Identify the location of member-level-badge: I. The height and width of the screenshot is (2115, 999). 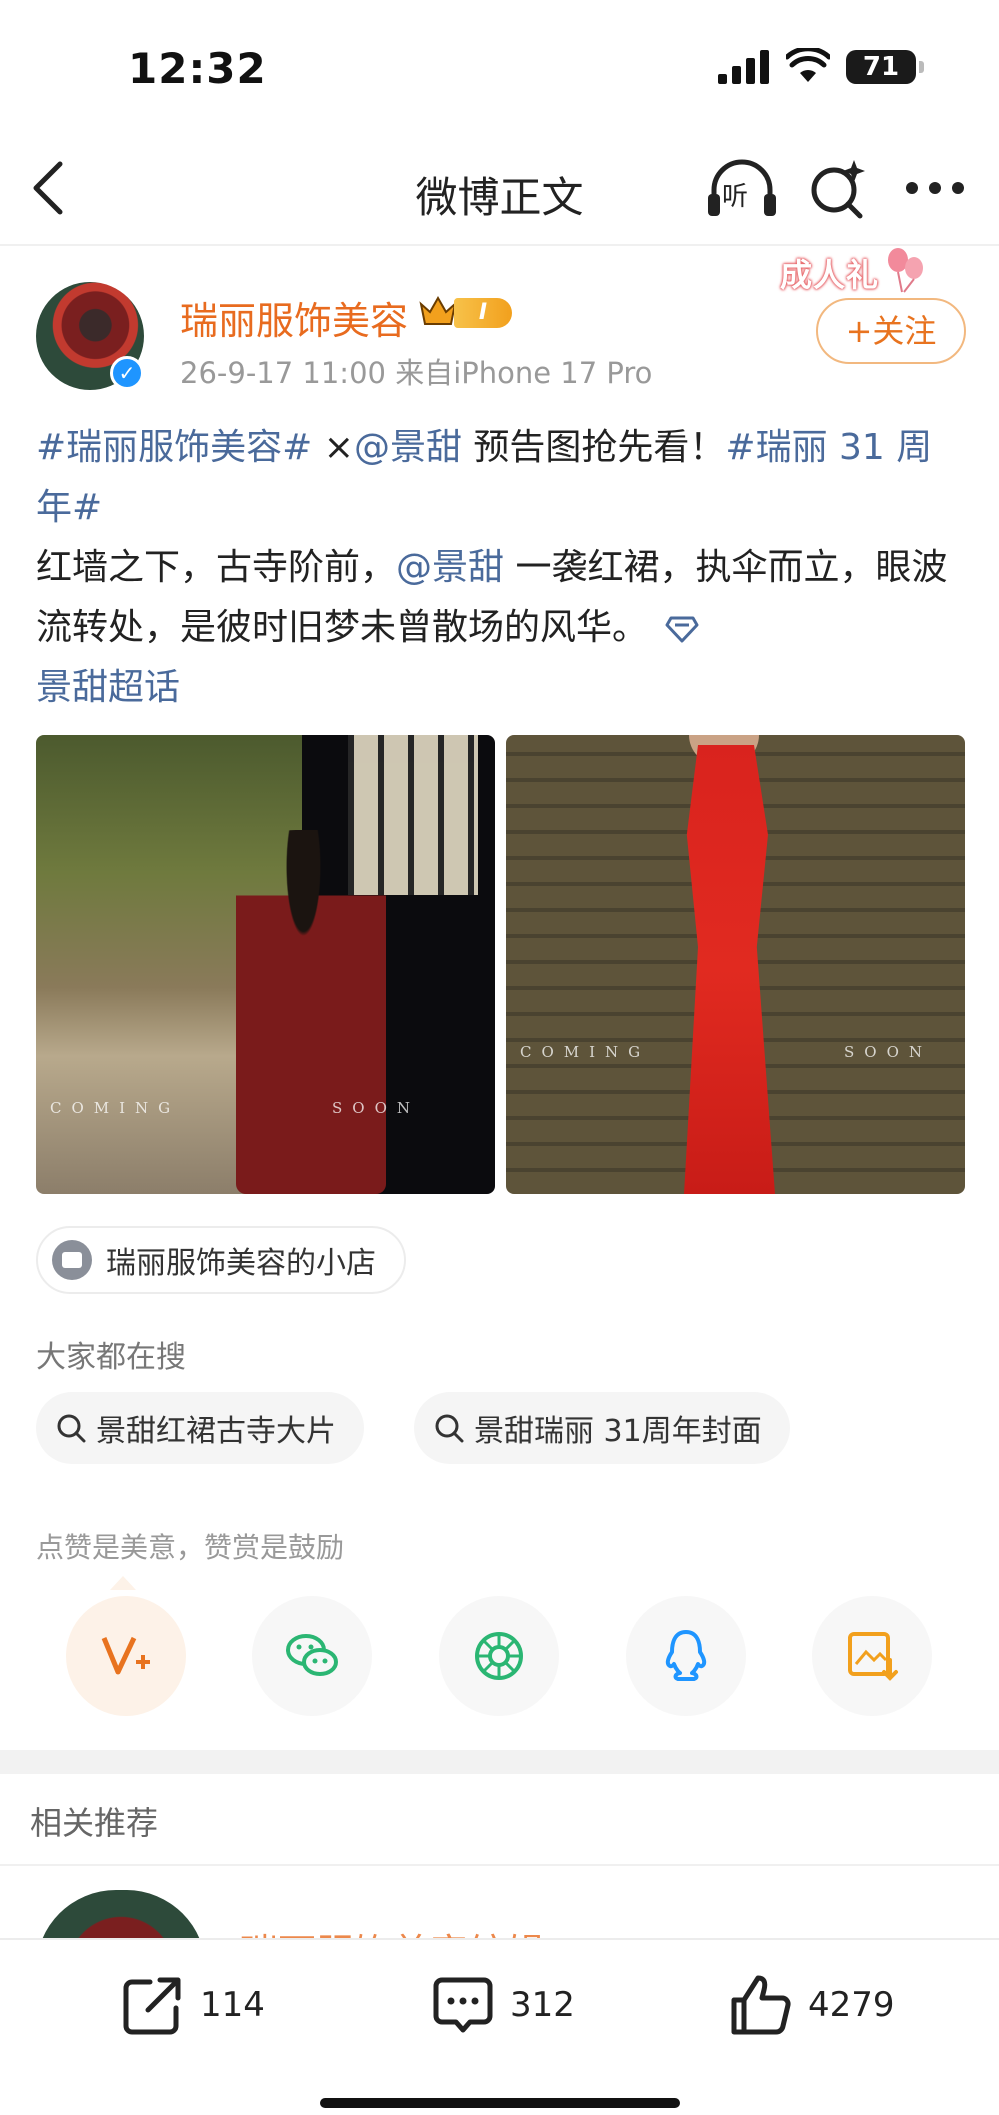
(483, 313).